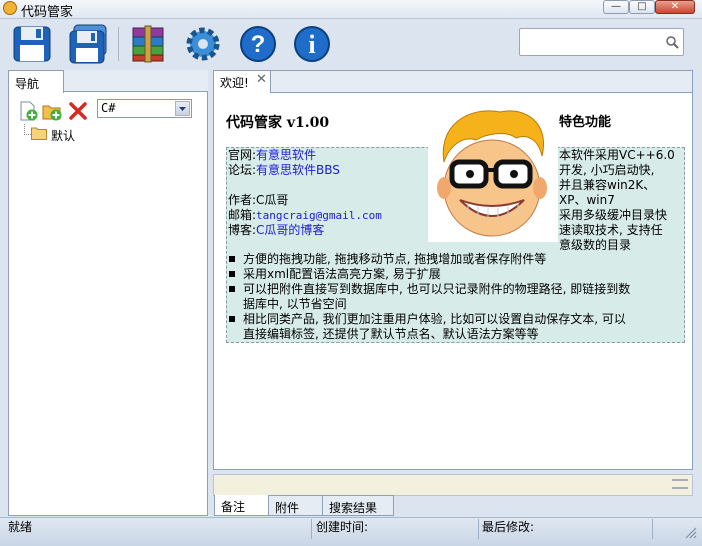 The height and width of the screenshot is (546, 702). I want to click on language-select: C#, so click(144, 108).